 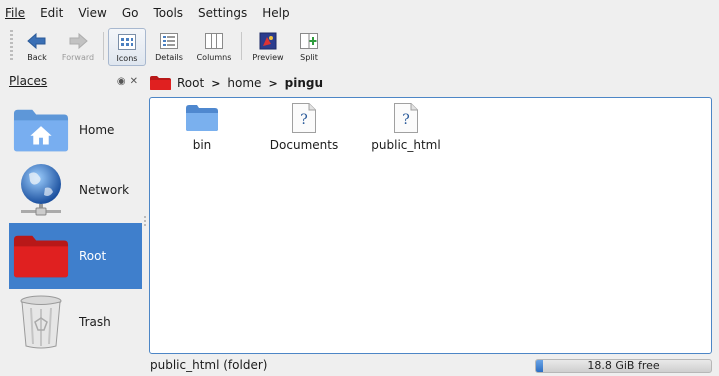 I want to click on breadcrumb: Root > home > pingu, so click(x=236, y=83).